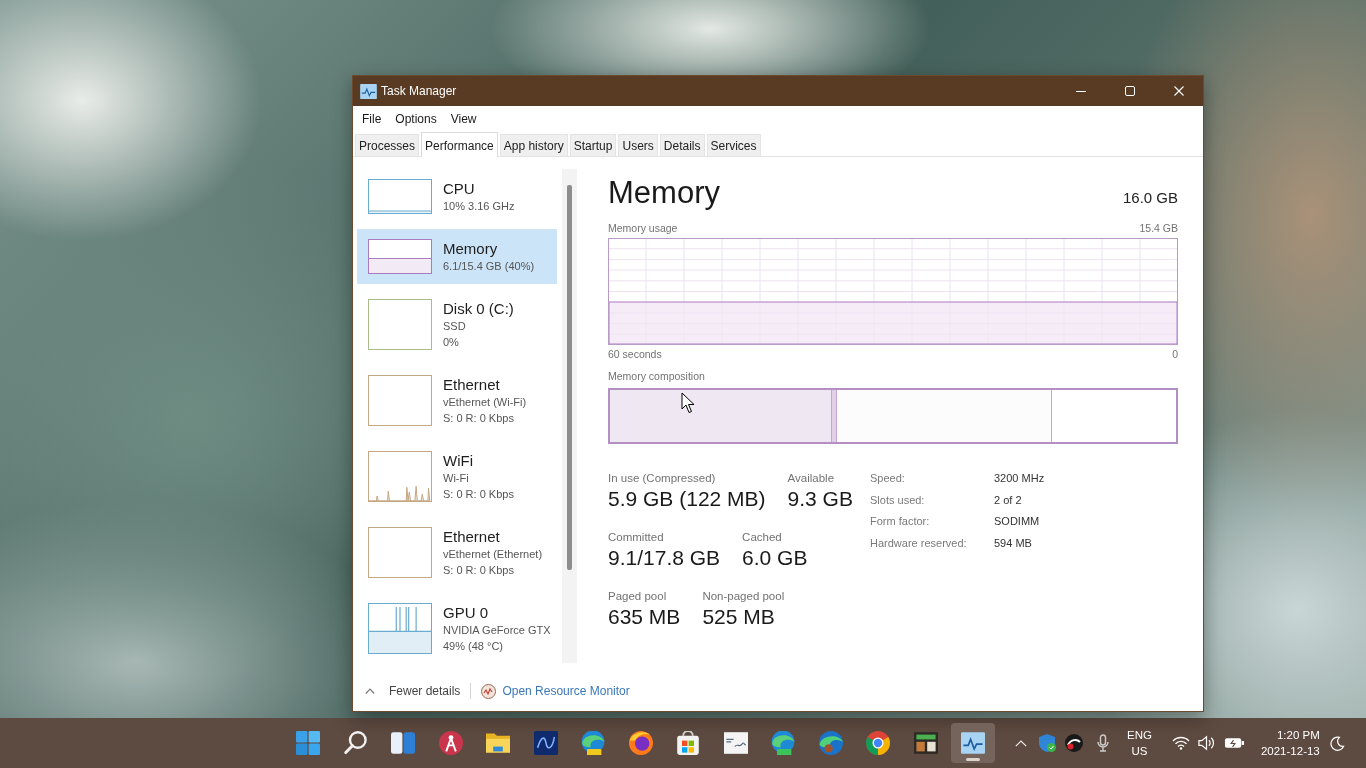 Image resolution: width=1366 pixels, height=768 pixels. I want to click on ring-disc-icon, so click(640, 743).